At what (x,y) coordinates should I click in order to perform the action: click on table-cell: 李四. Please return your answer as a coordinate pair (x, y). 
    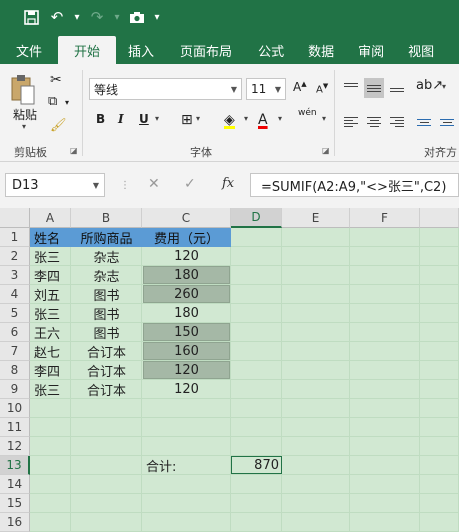
    Looking at the image, I should click on (50, 275).